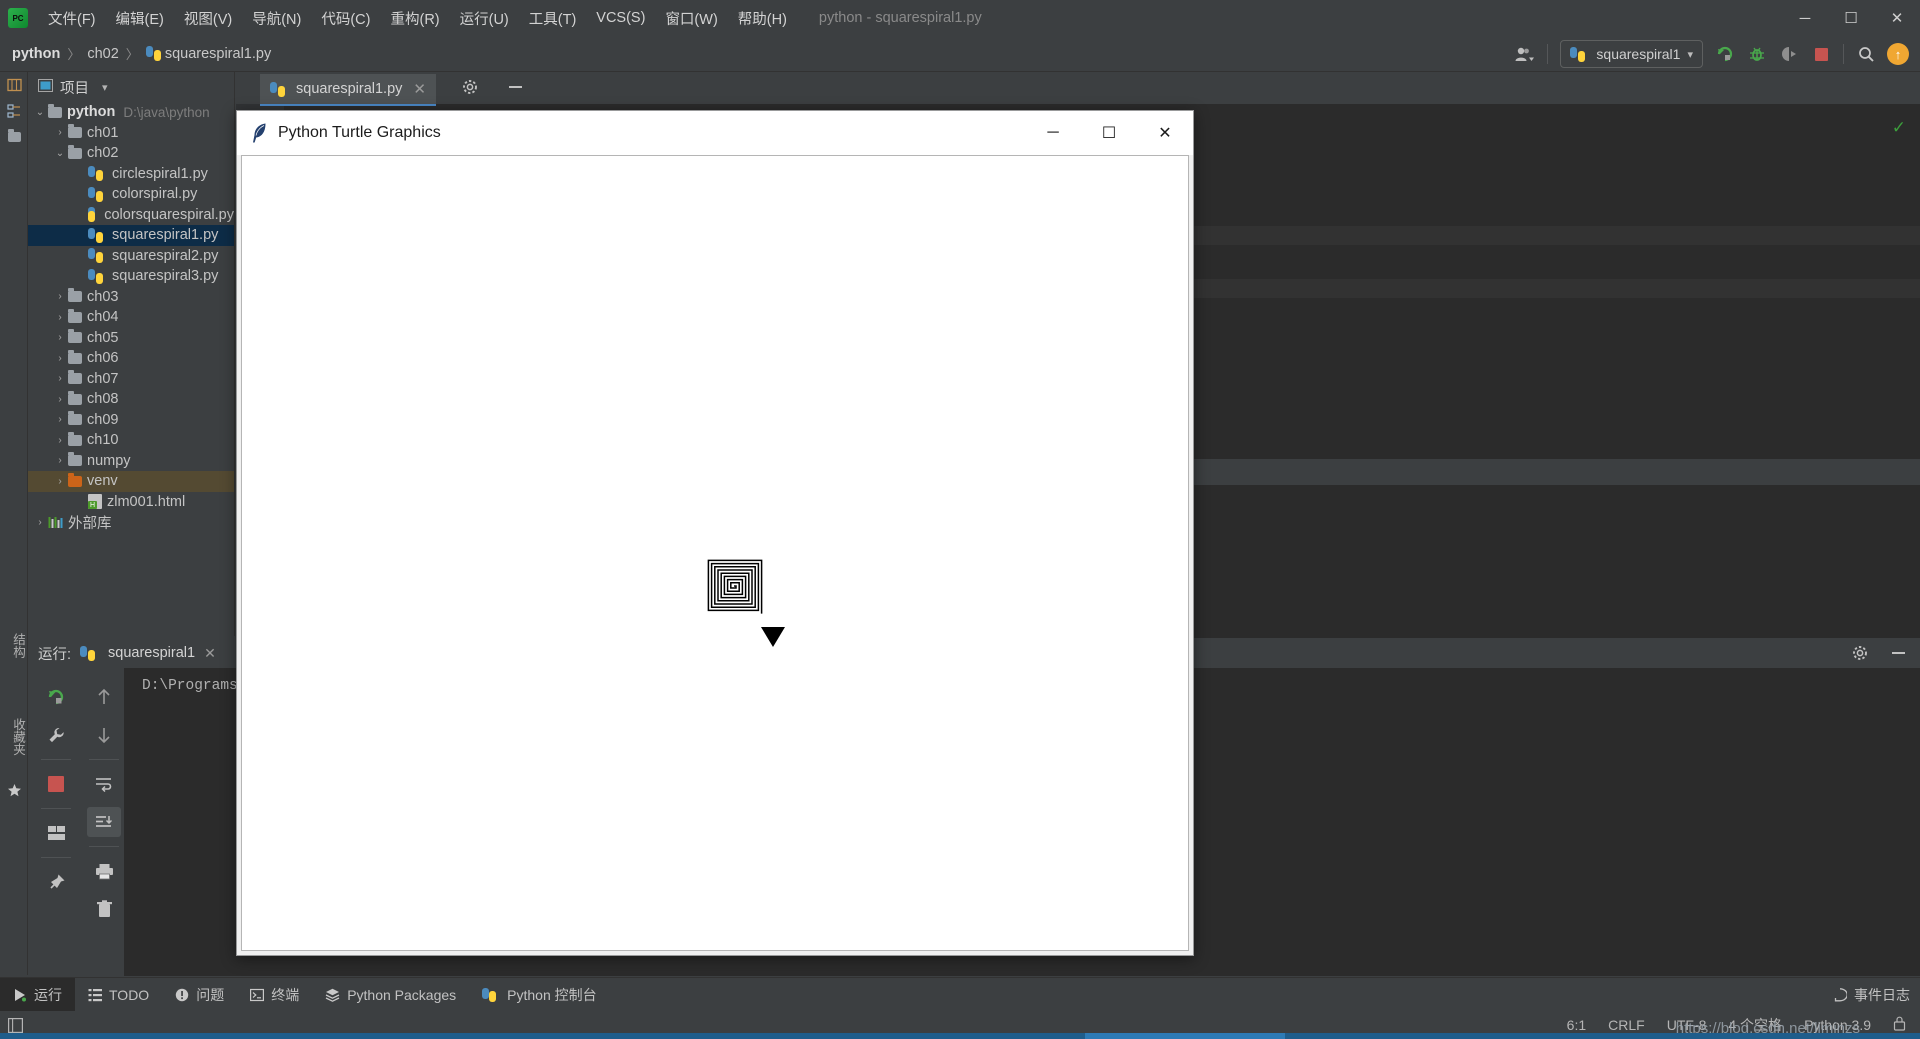 Image resolution: width=1920 pixels, height=1039 pixels. What do you see at coordinates (131, 379) in the screenshot?
I see `tree-item-ch07: › ch07` at bounding box center [131, 379].